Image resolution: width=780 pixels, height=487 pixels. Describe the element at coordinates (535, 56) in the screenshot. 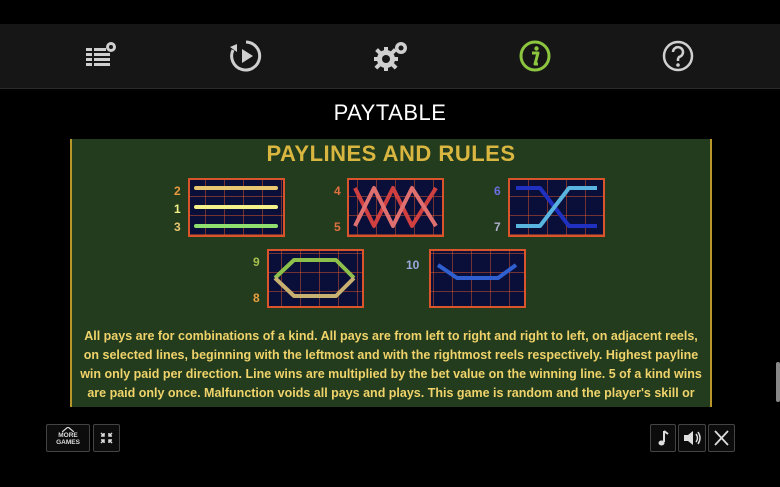

I see `info-icon` at that location.